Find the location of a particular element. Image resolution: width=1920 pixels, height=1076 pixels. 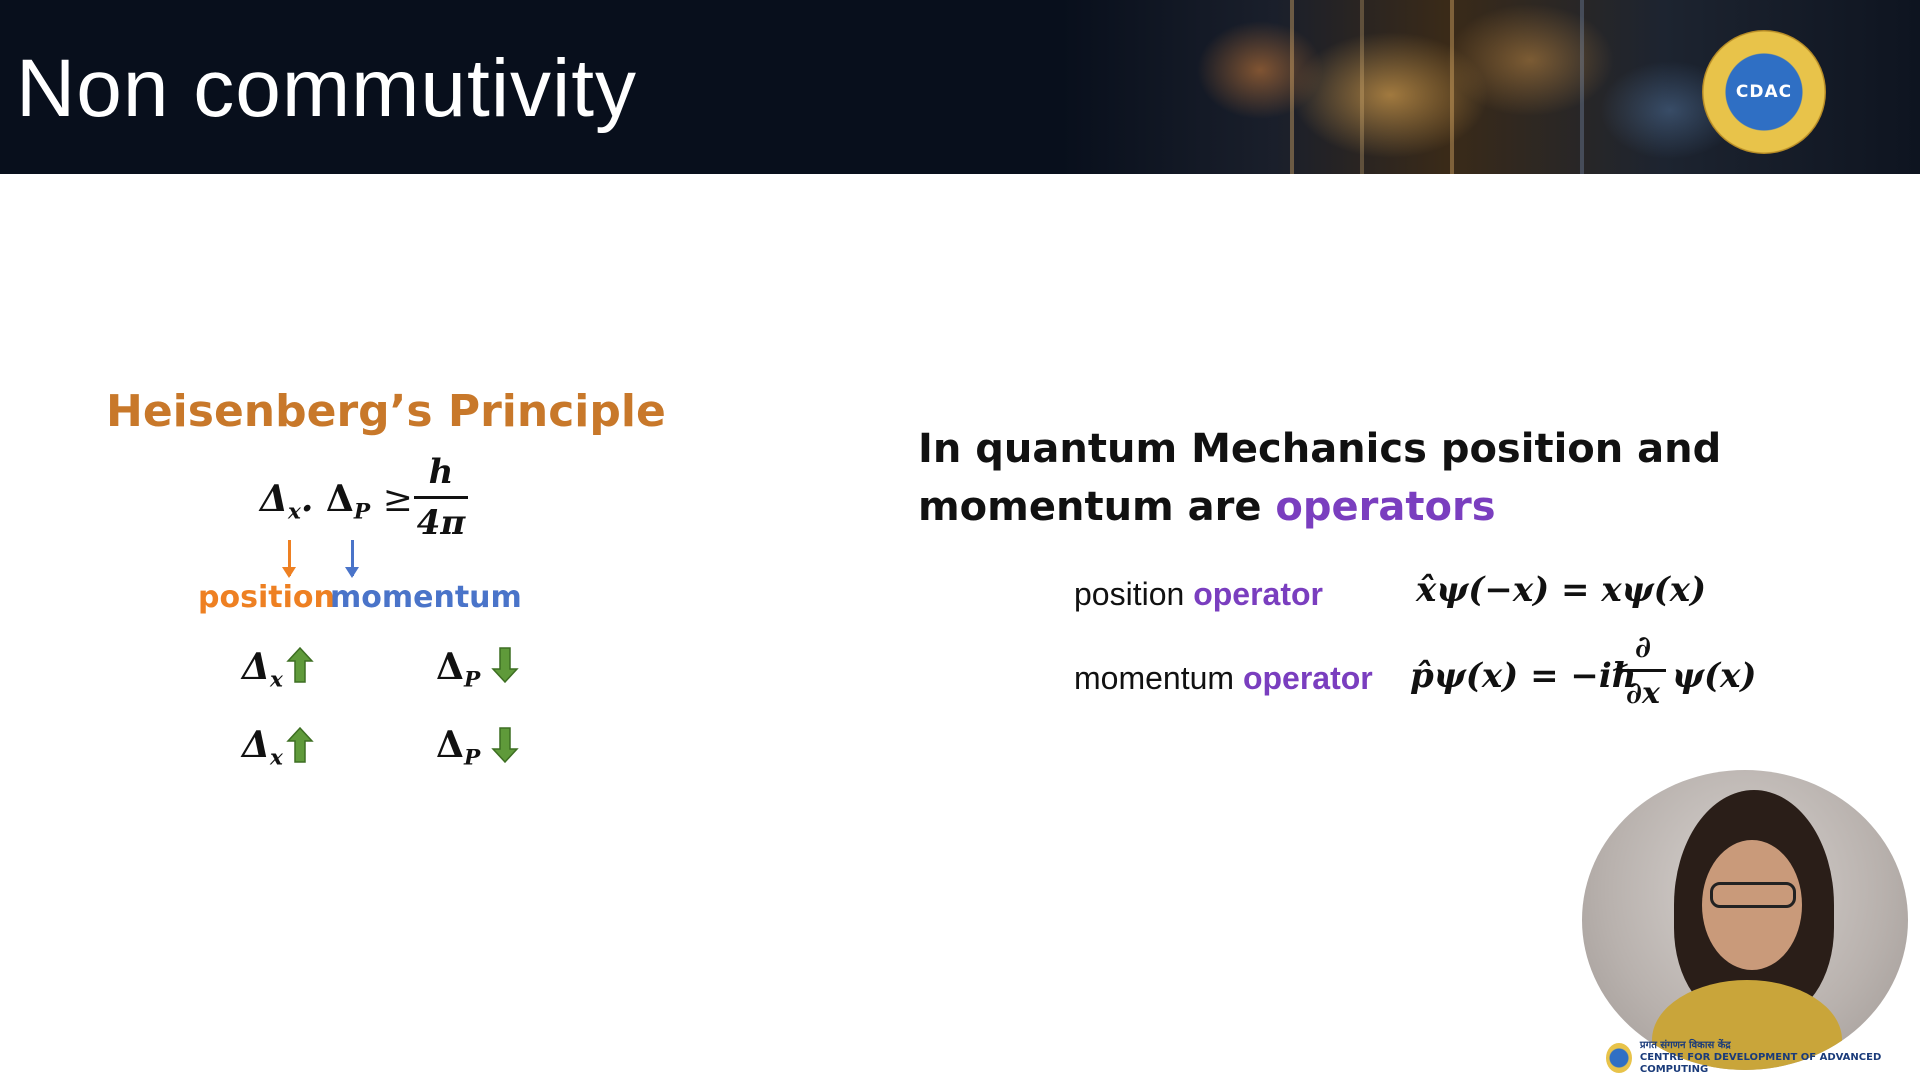

row2-dx-sub: x is located at coordinates (276, 758).